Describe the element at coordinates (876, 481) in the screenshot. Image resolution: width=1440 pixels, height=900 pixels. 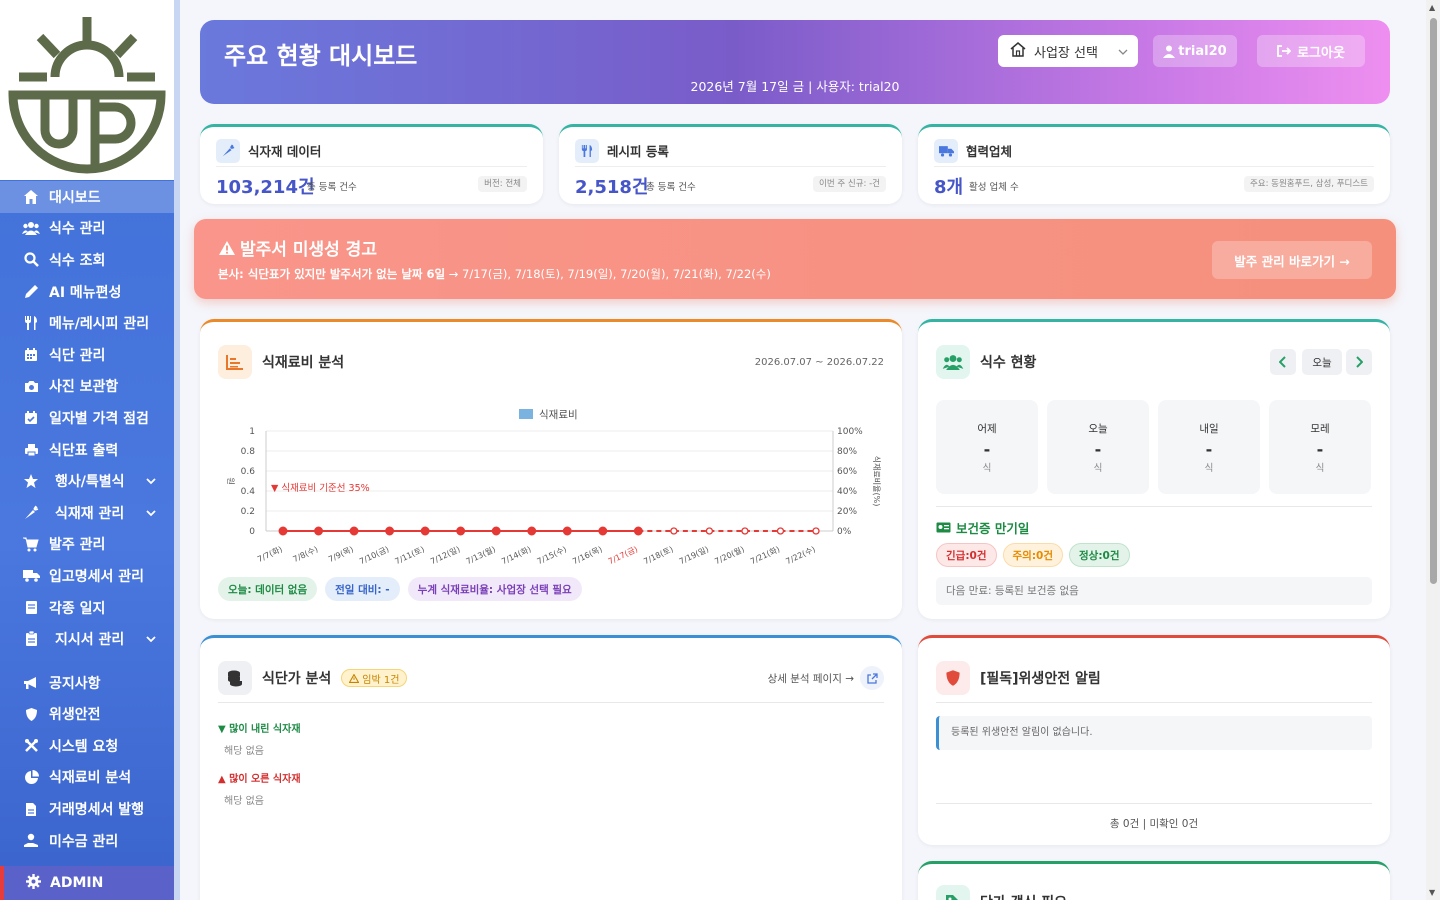
I see `y2-axis-label: 식재료비율(%)` at that location.